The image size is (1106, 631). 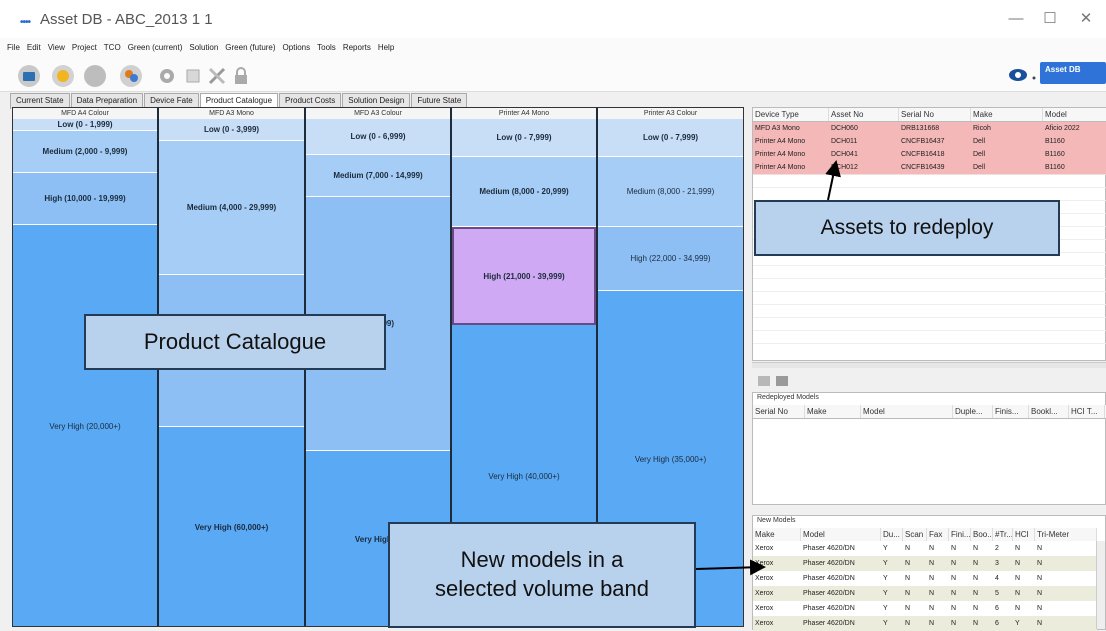 What do you see at coordinates (13, 48) in the screenshot?
I see `menu-item-file: File` at bounding box center [13, 48].